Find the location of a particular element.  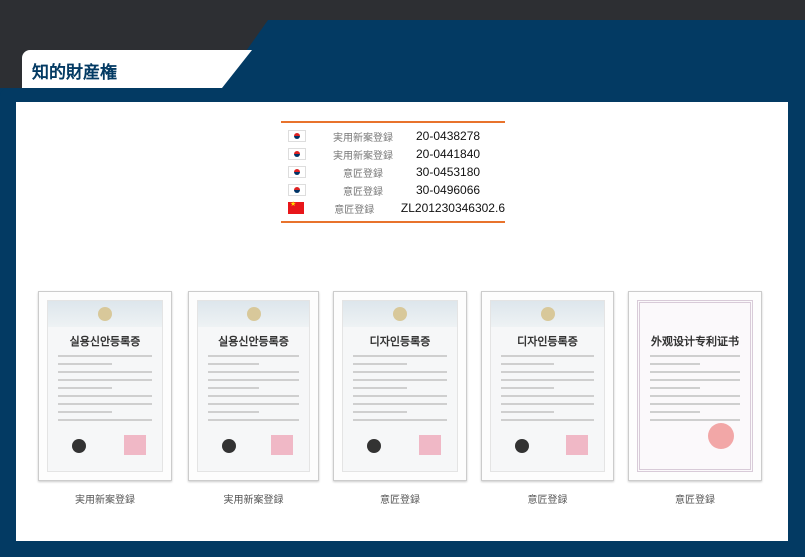

certificate-title: 外观设计专利证书 is located at coordinates (695, 341).